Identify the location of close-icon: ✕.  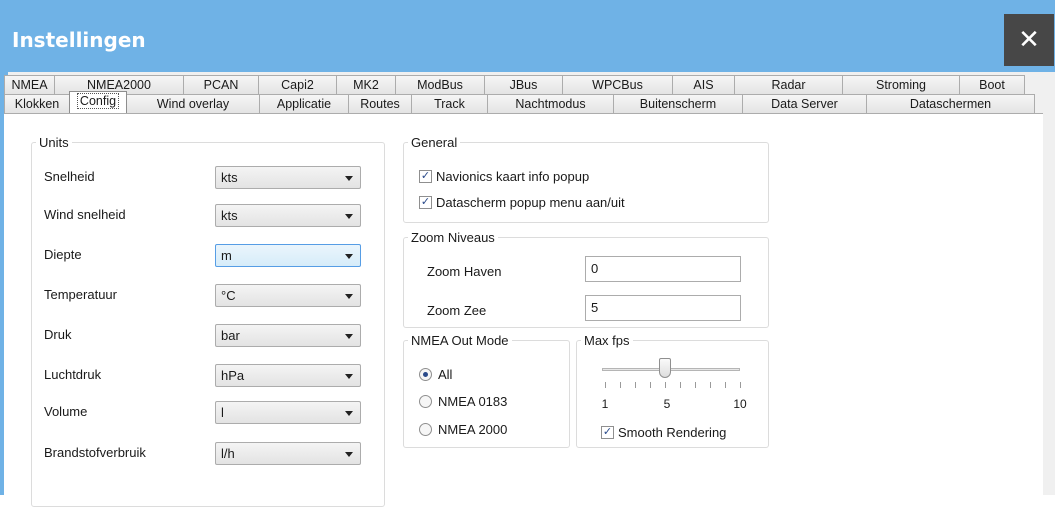
(1029, 40).